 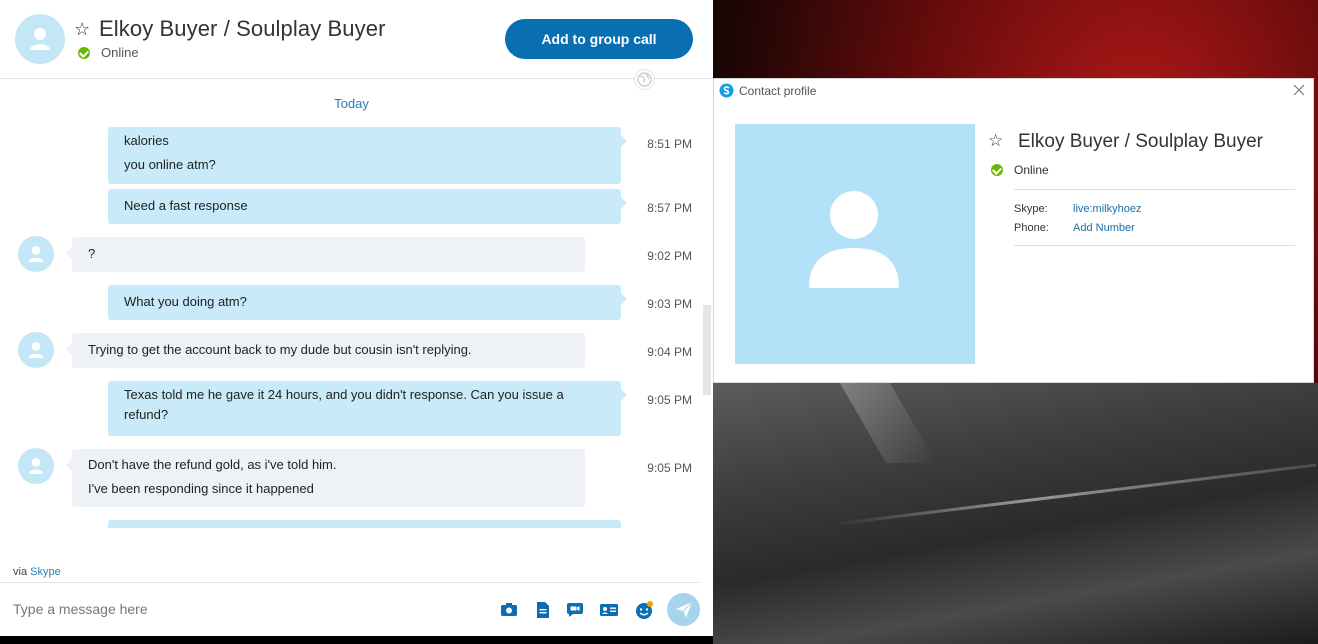 What do you see at coordinates (609, 610) in the screenshot?
I see `contact-card-icon` at bounding box center [609, 610].